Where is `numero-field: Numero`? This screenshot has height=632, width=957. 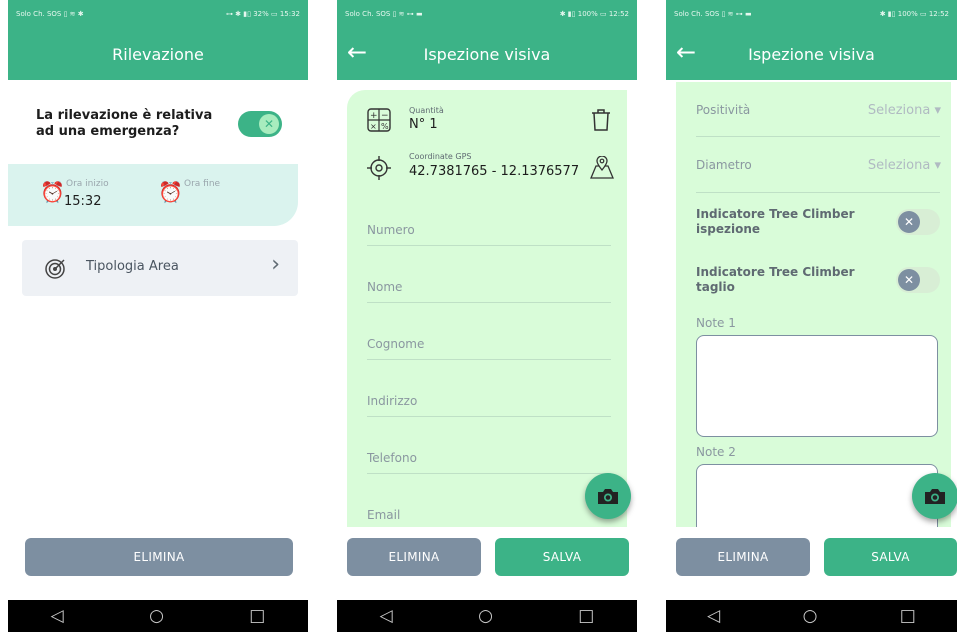 numero-field: Numero is located at coordinates (489, 223).